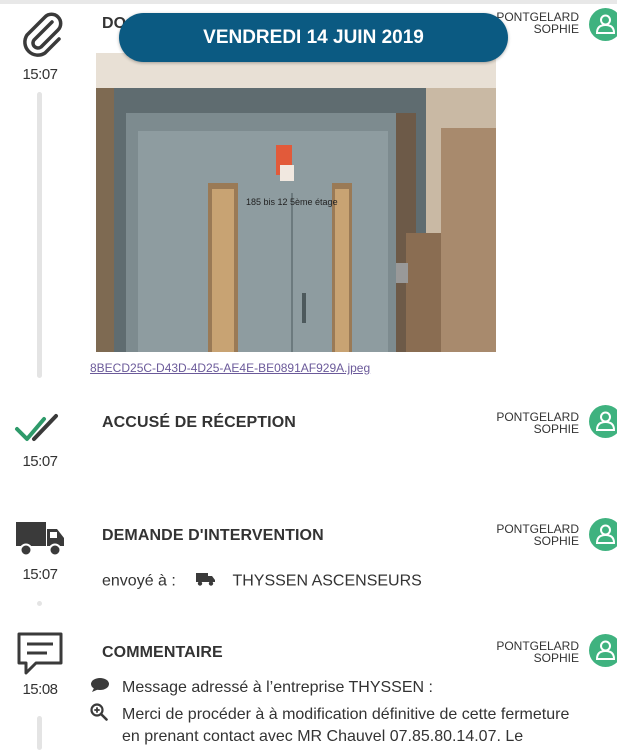 The image size is (617, 750). Describe the element at coordinates (313, 37) in the screenshot. I see `date-banner: VENDREDI 14 JUIN 2019` at that location.